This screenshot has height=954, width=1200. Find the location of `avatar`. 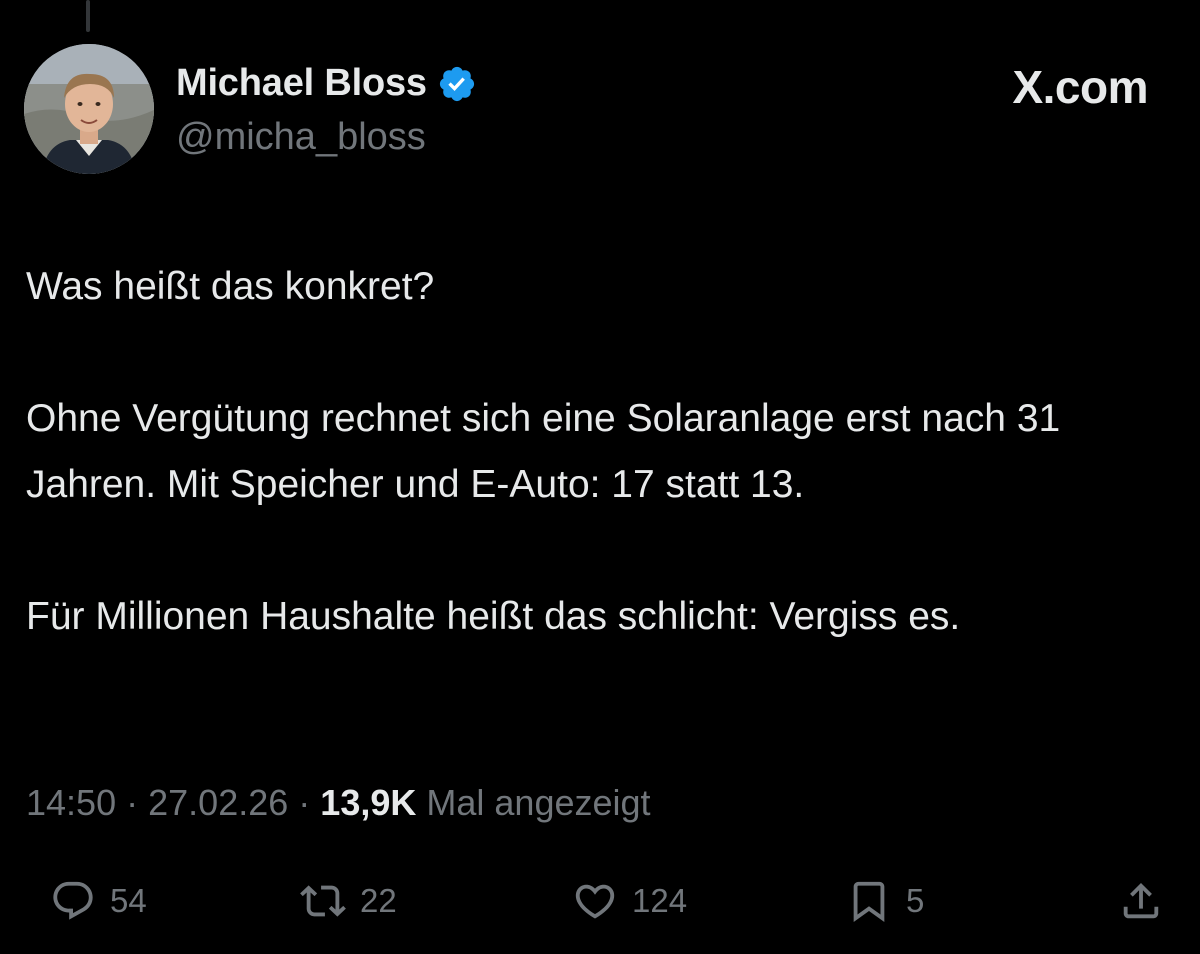

avatar is located at coordinates (89, 109).